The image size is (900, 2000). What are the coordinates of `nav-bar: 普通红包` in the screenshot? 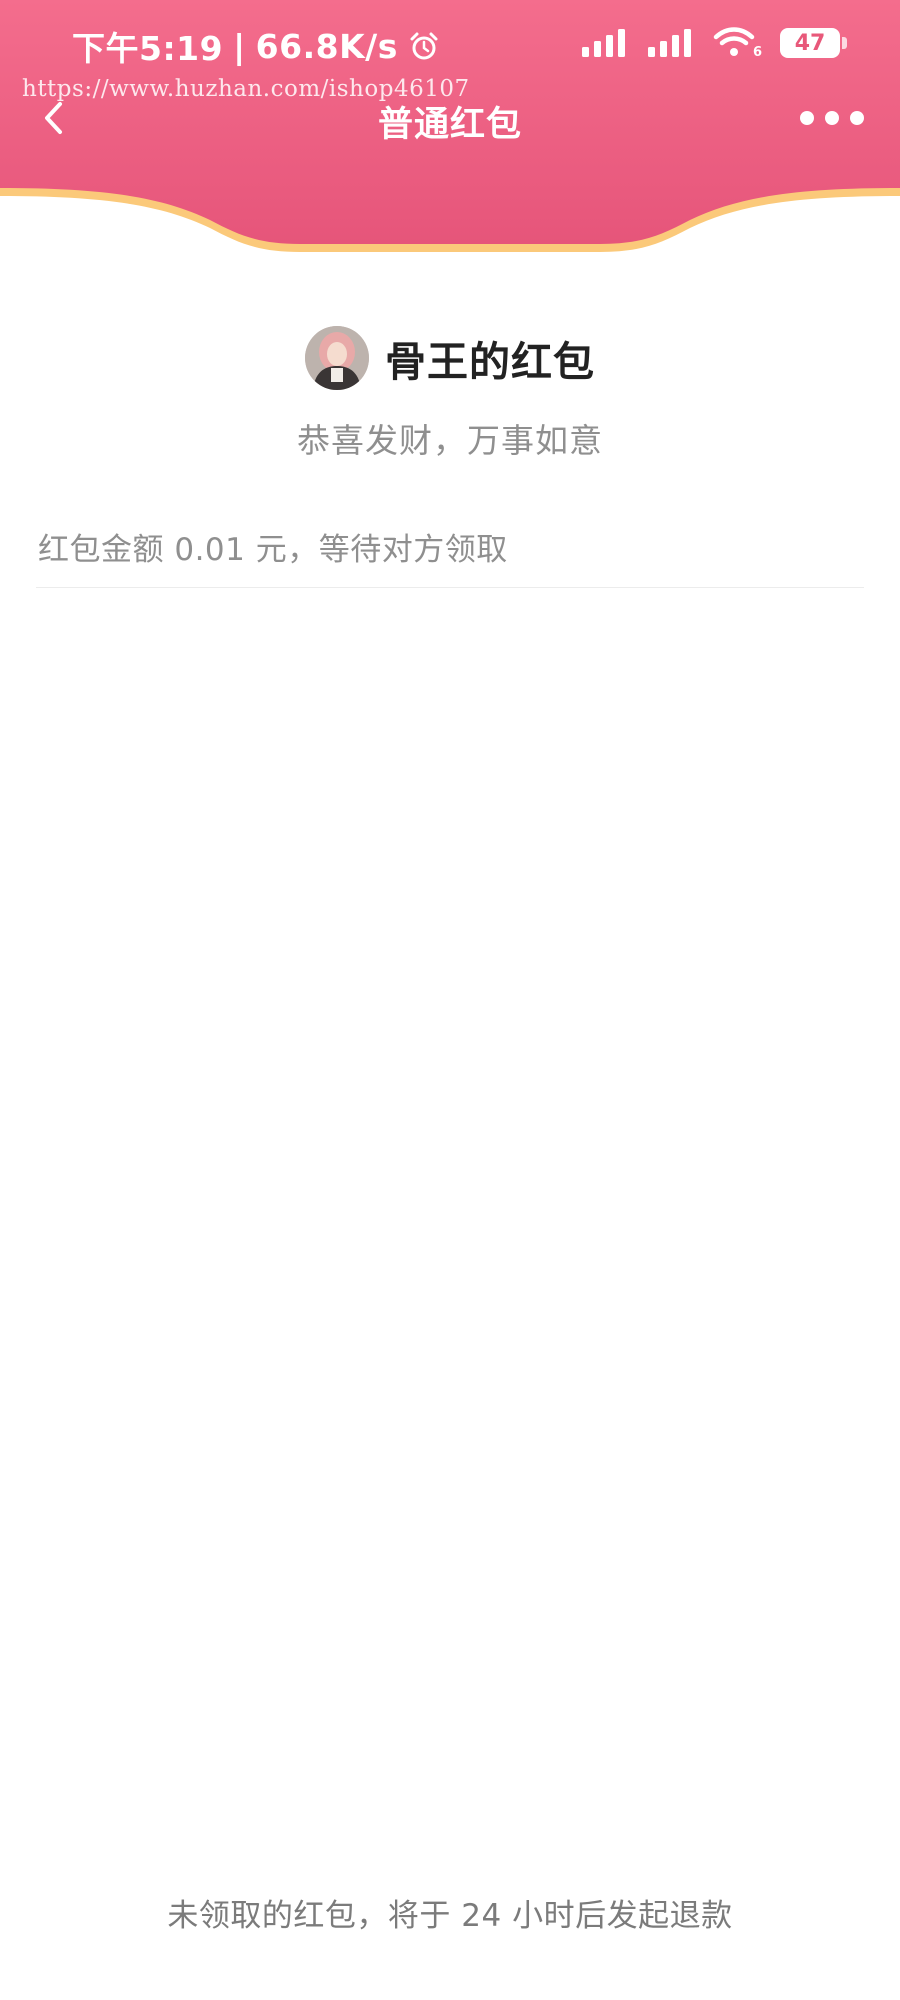 It's located at (450, 118).